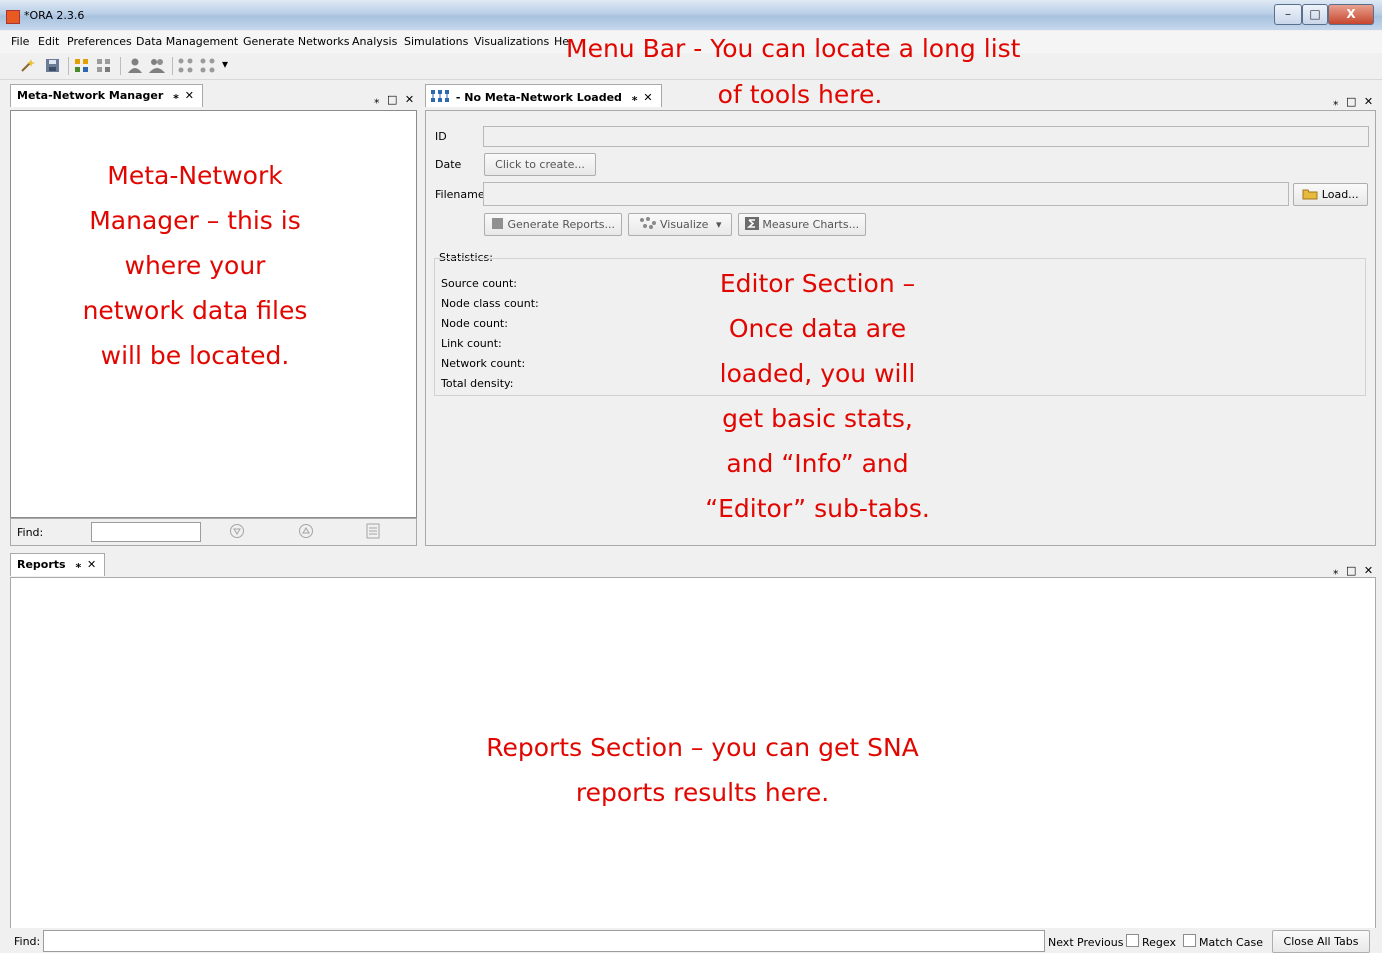  Describe the element at coordinates (186, 65) in the screenshot. I see `nodes-icon` at that location.